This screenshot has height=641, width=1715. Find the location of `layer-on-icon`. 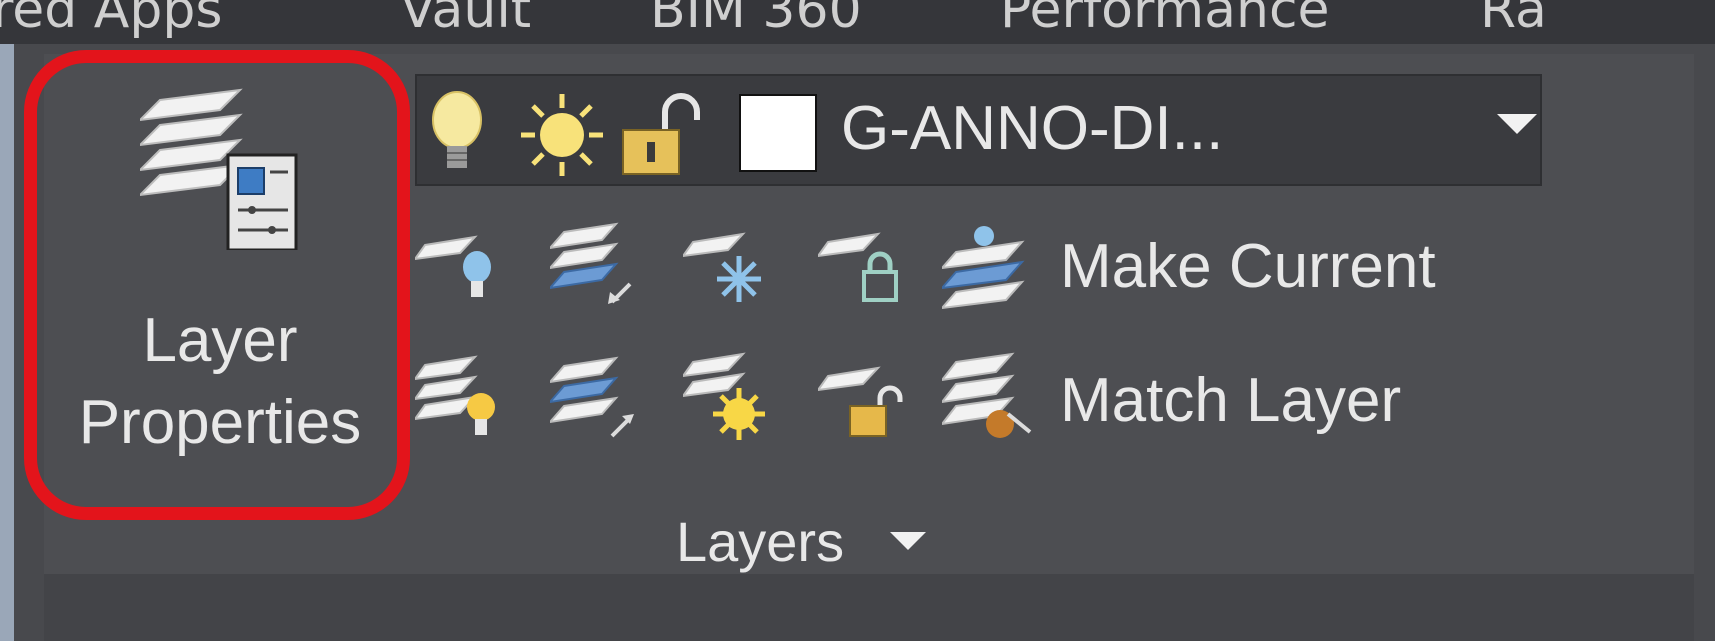

layer-on-icon is located at coordinates (460, 400).